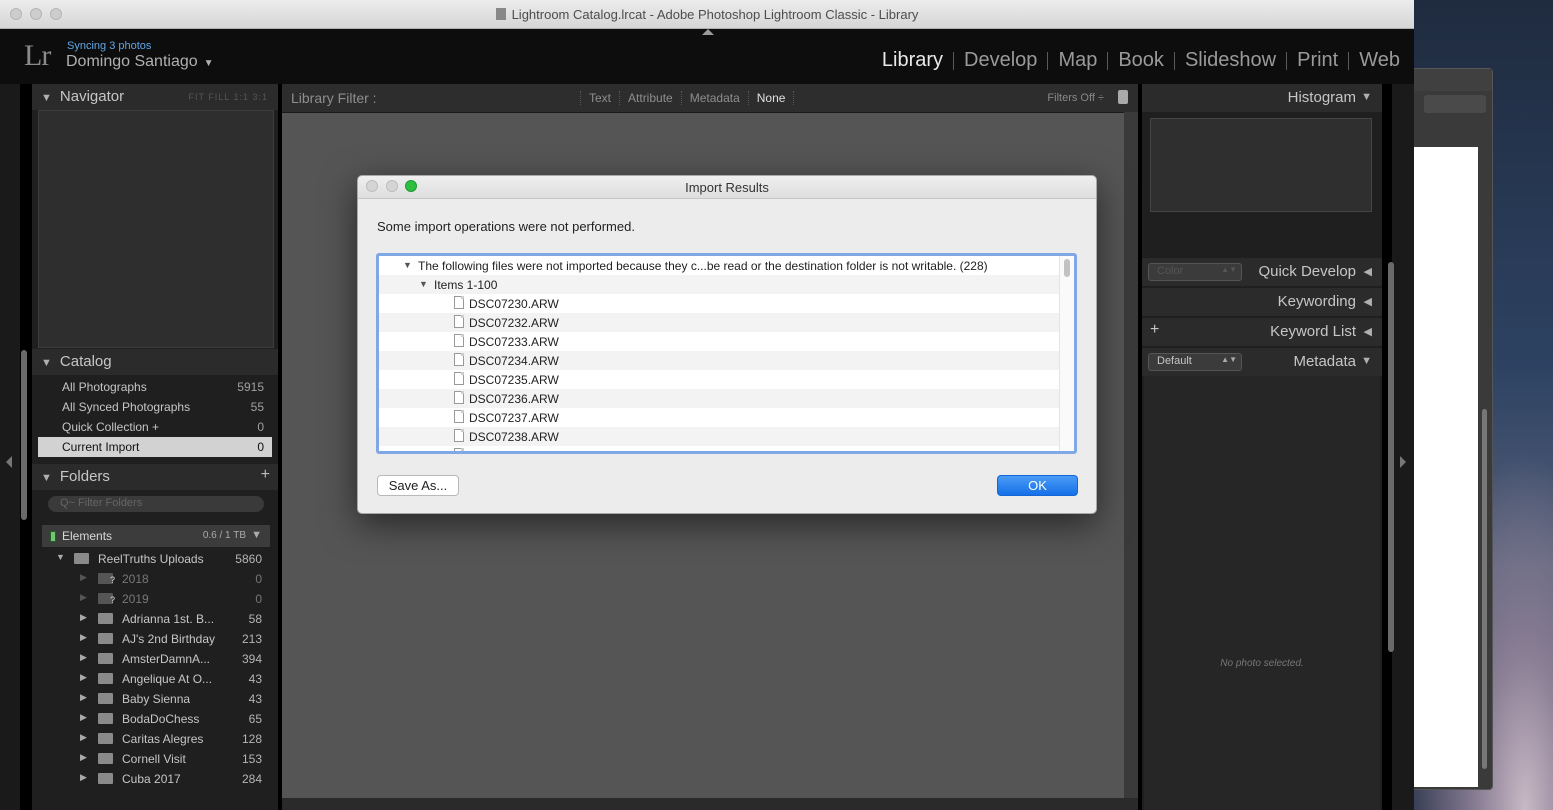  Describe the element at coordinates (459, 359) in the screenshot. I see `file-icon` at that location.